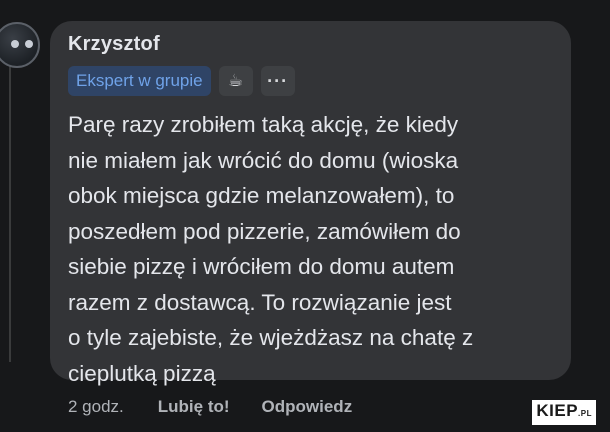 The width and height of the screenshot is (610, 432). What do you see at coordinates (307, 407) in the screenshot?
I see `reply-button: Odpowiedz` at bounding box center [307, 407].